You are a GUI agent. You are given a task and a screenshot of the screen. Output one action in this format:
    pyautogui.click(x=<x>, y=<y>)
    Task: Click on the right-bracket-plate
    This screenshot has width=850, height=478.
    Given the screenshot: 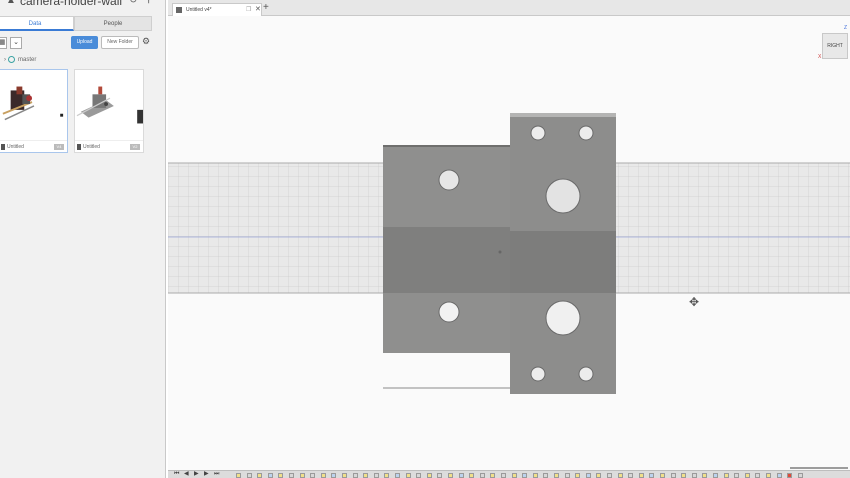 What is the action you would take?
    pyautogui.click(x=563, y=253)
    